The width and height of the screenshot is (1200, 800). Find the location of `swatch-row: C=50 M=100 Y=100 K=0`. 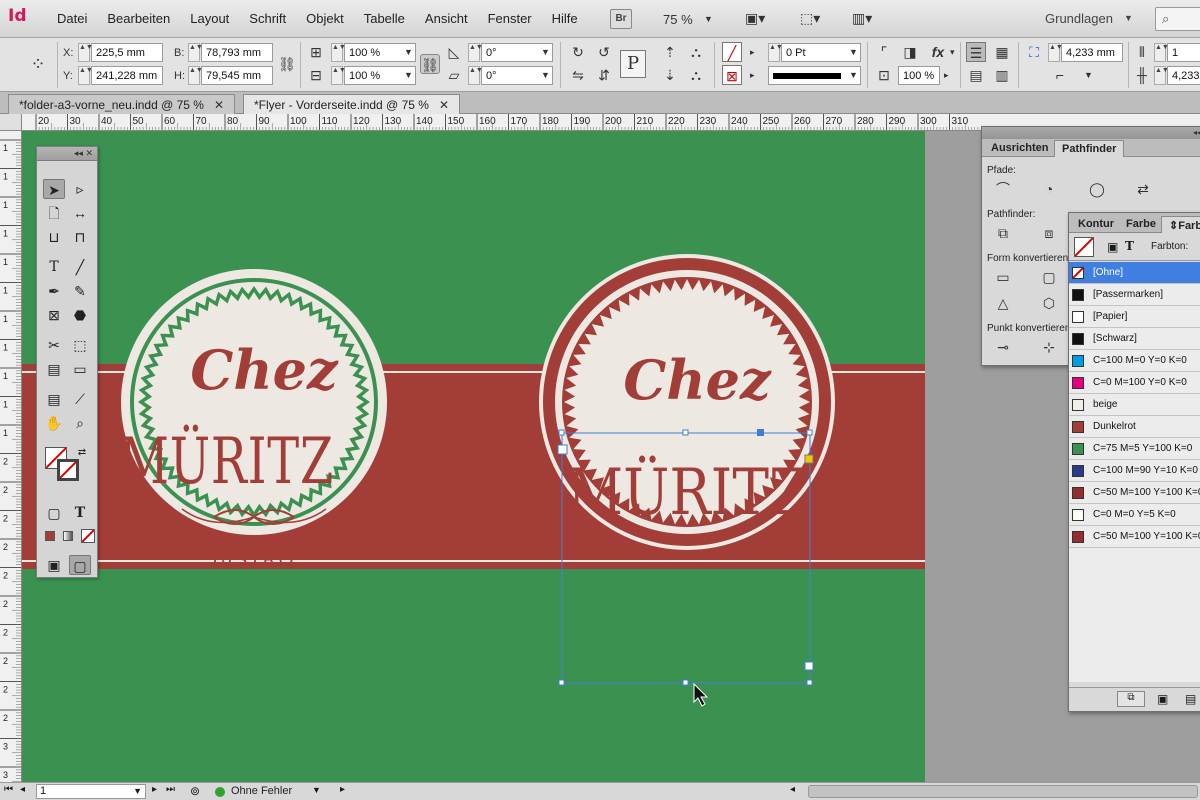

swatch-row: C=50 M=100 Y=100 K=0 is located at coordinates (1134, 537).